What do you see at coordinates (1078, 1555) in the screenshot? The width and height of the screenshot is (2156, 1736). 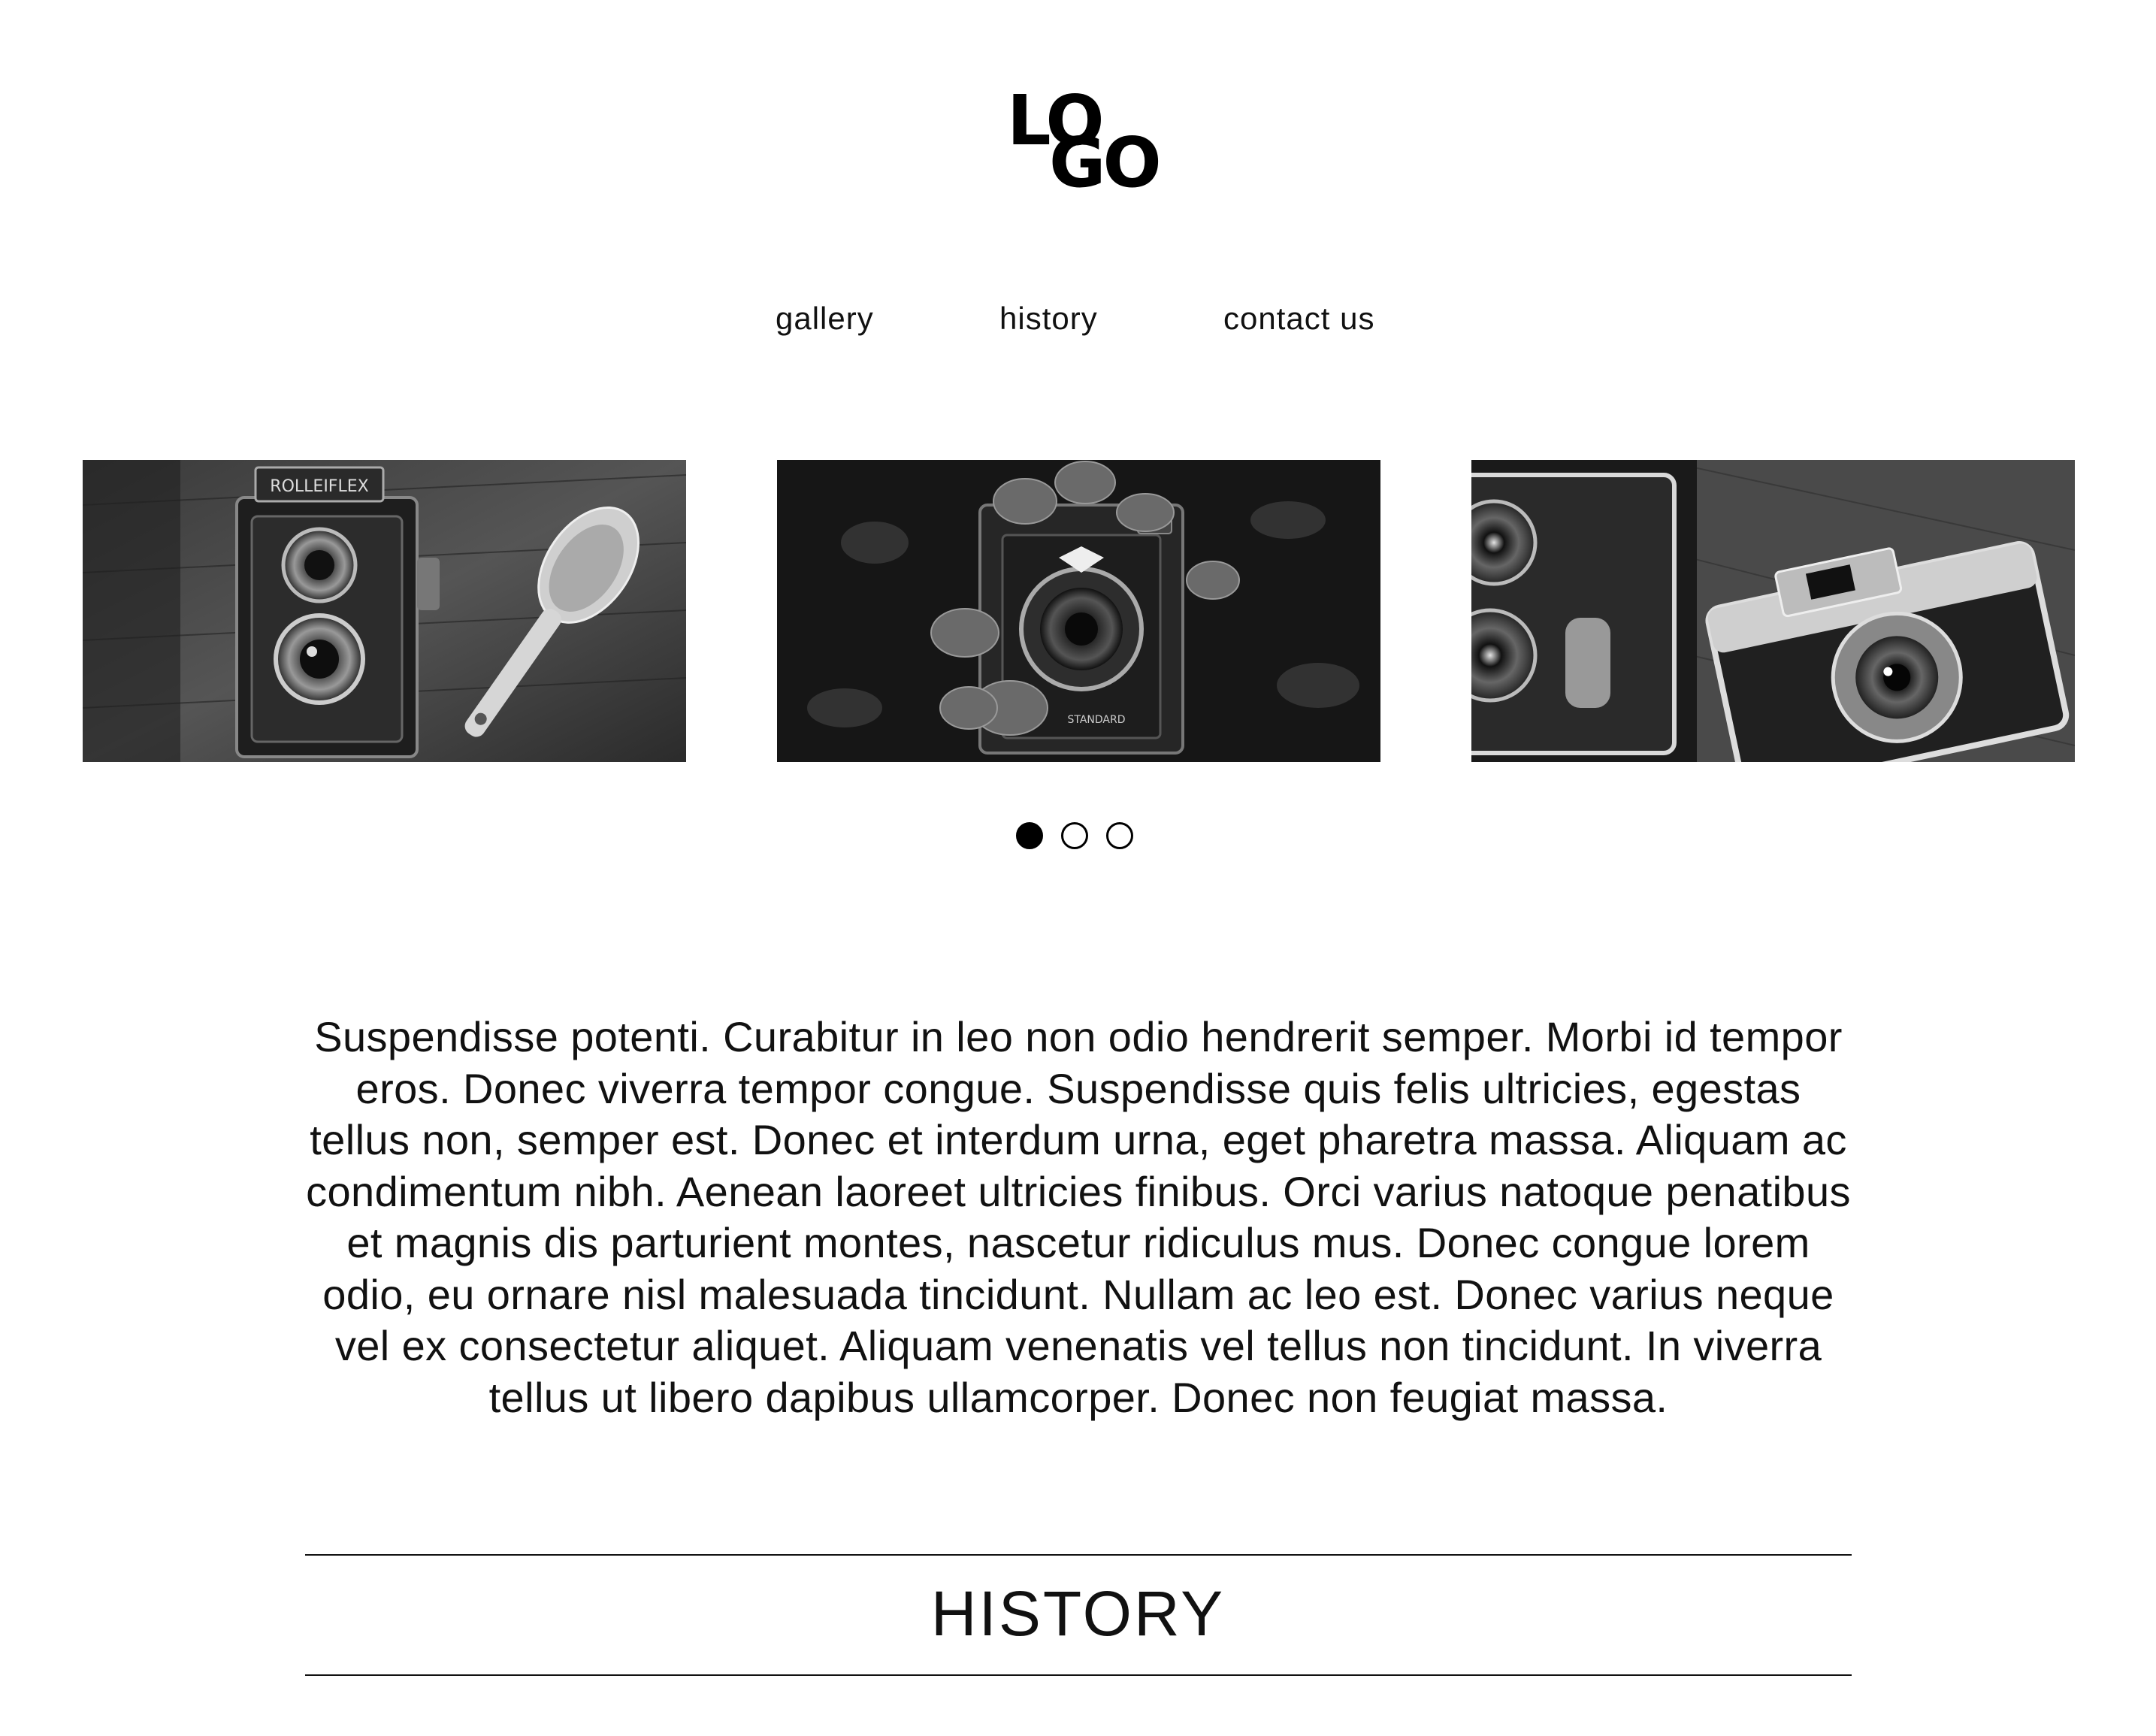 I see `section-divider-top` at bounding box center [1078, 1555].